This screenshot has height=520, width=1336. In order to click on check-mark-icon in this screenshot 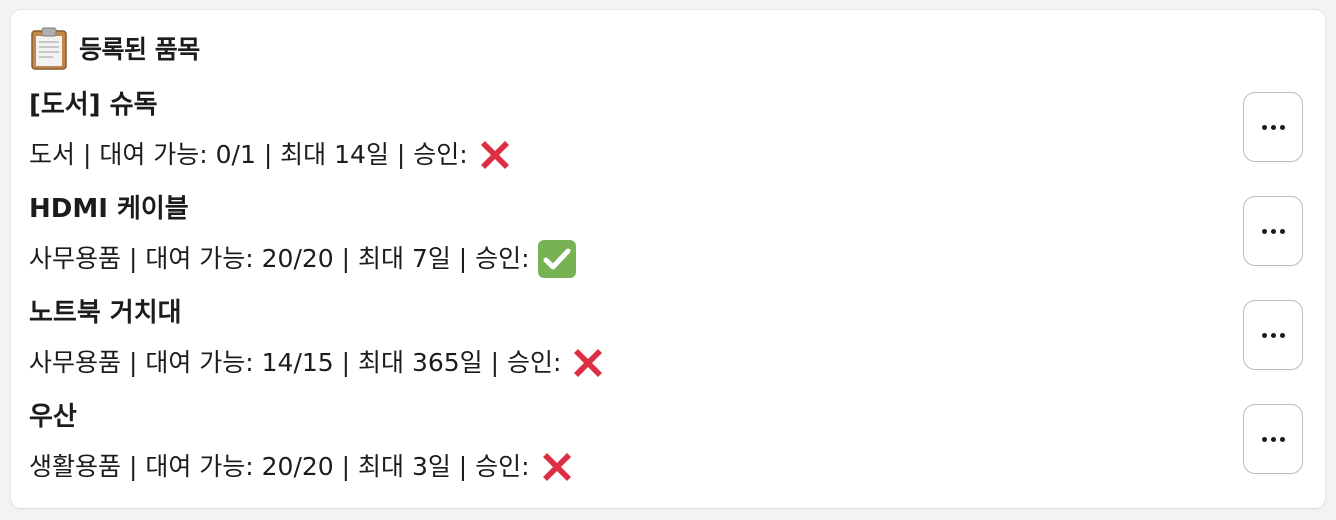, I will do `click(557, 259)`.